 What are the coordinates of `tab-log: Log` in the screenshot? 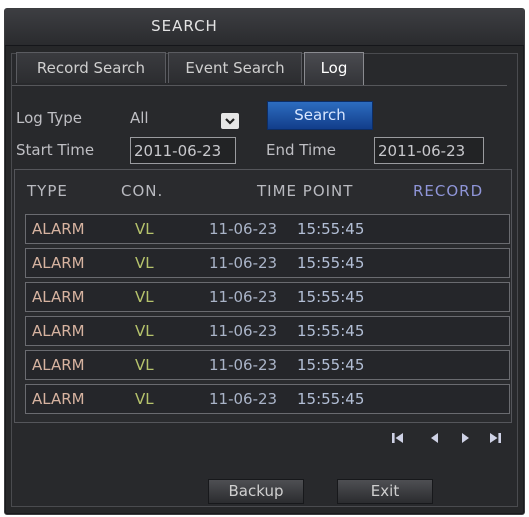 It's located at (334, 68).